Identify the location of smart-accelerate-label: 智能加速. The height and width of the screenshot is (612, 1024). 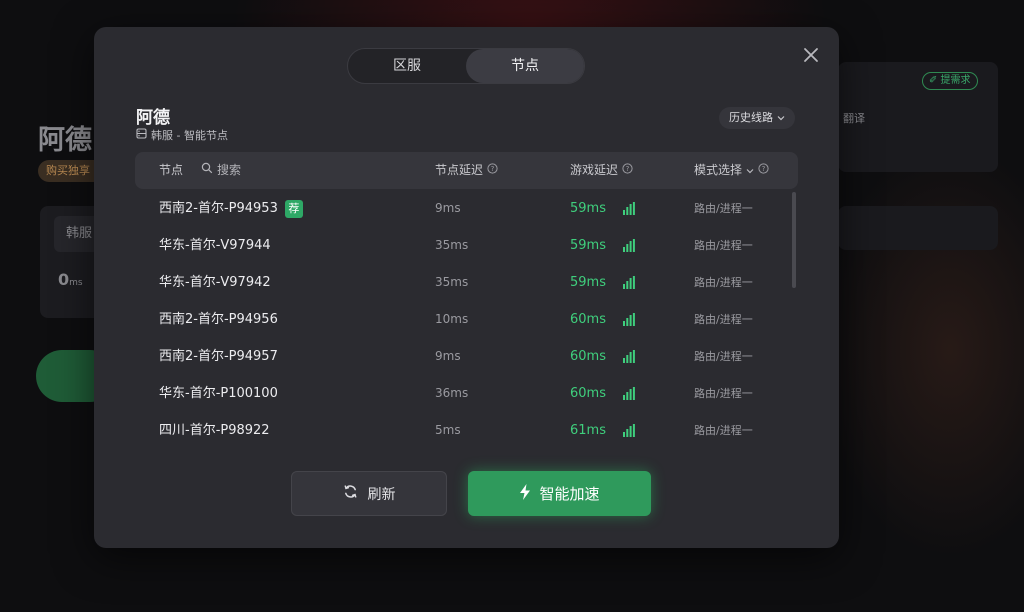
(569, 494).